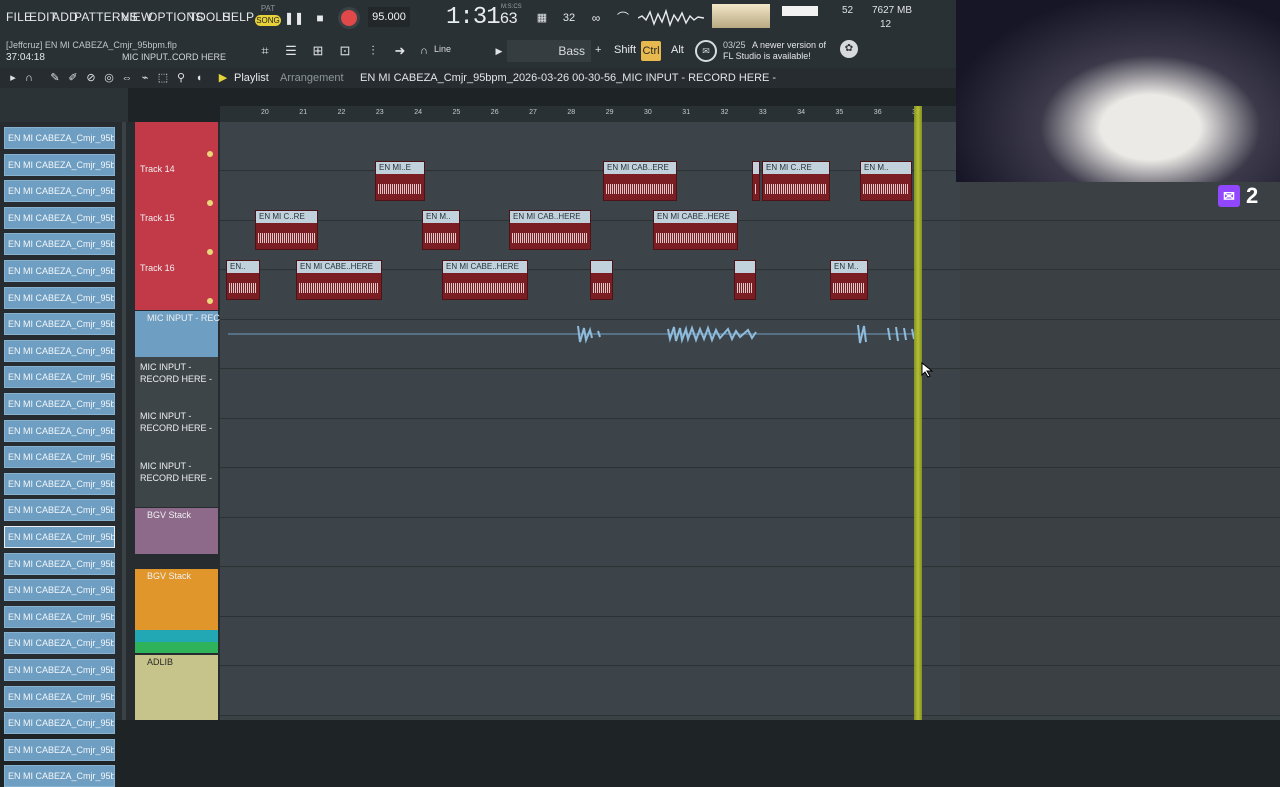 The image size is (1280, 787). What do you see at coordinates (268, 18) in the screenshot?
I see `pat-song-toggle: PAT SONG` at bounding box center [268, 18].